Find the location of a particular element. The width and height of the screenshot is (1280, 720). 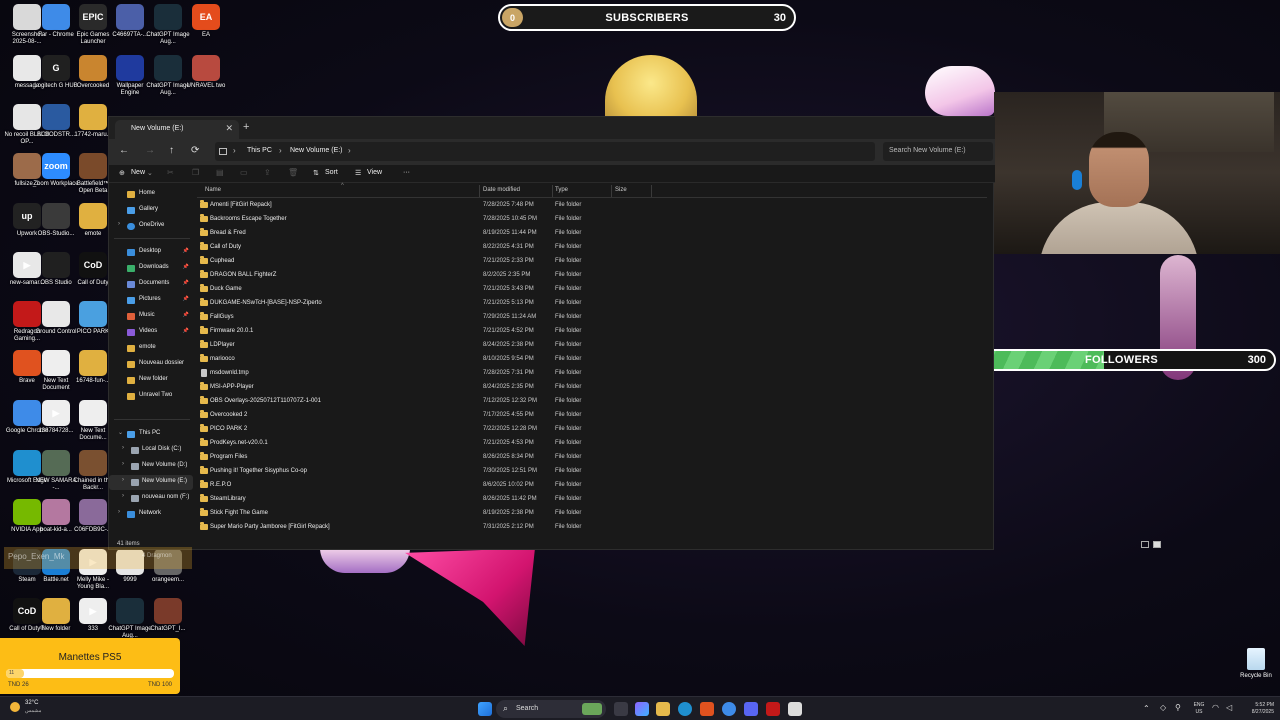

details-view-icon is located at coordinates (1145, 544).